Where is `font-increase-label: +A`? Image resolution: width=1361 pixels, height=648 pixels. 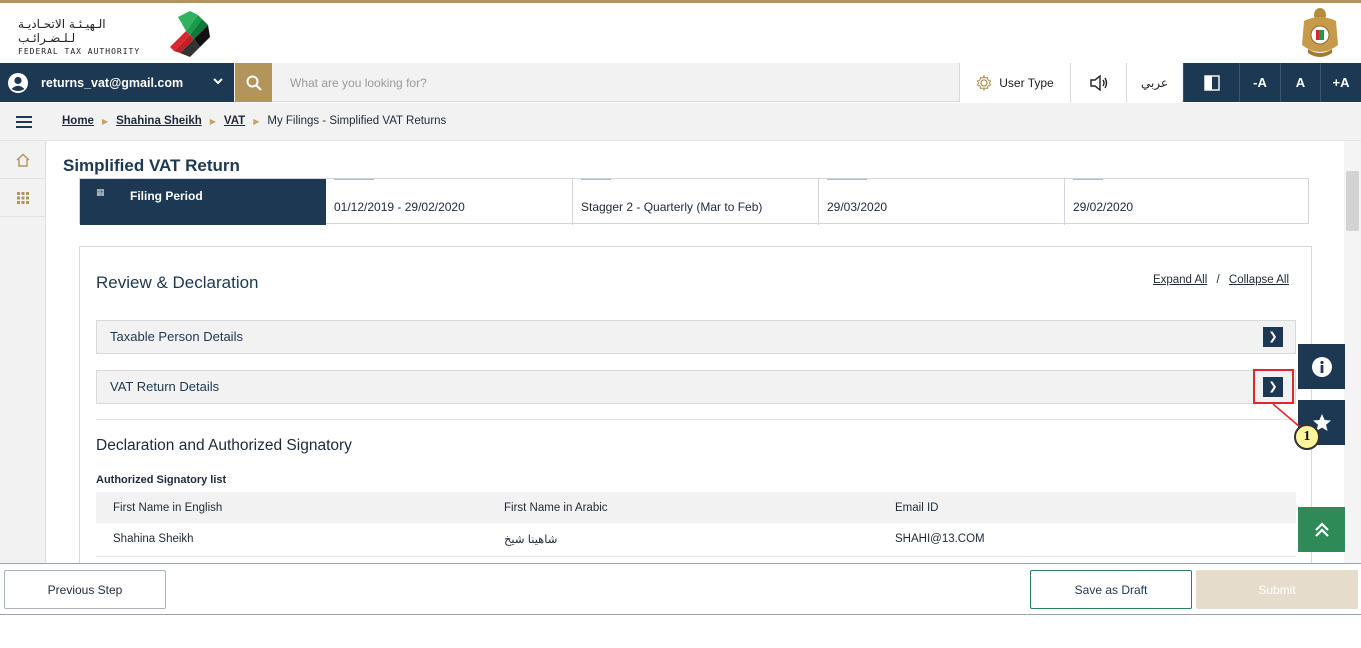
font-increase-label: +A is located at coordinates (1341, 82).